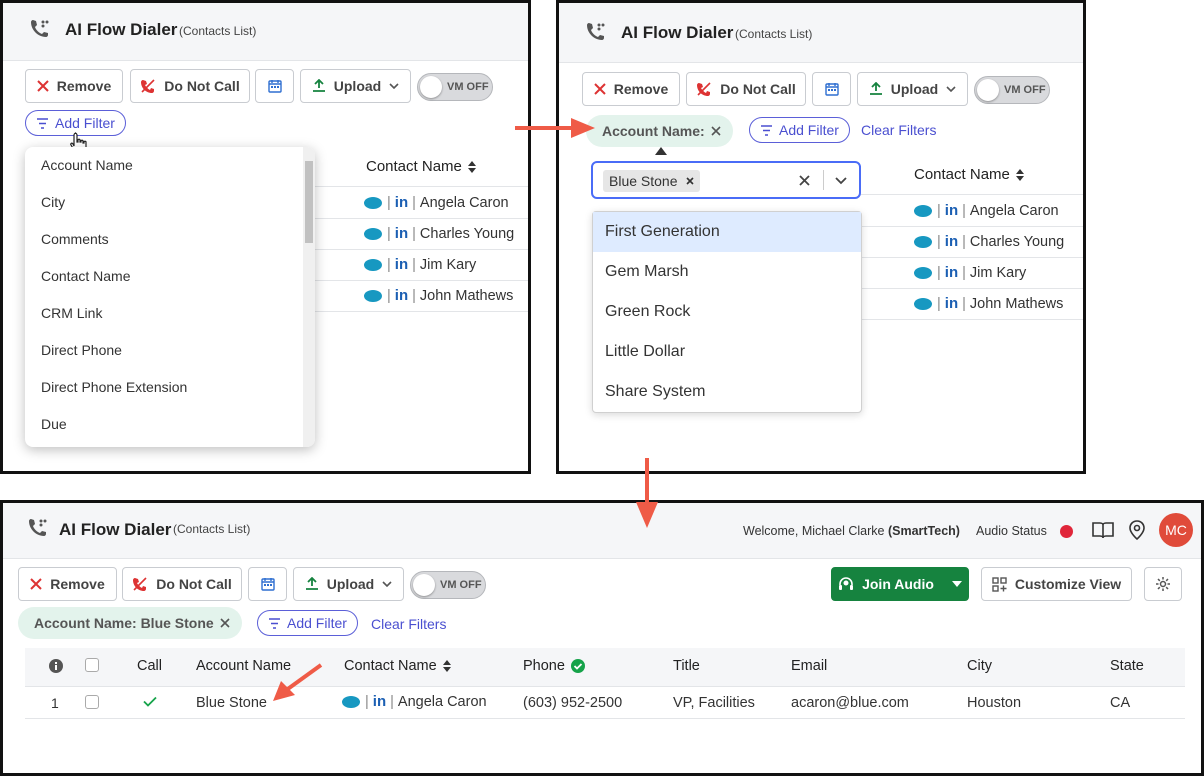 The height and width of the screenshot is (776, 1204). I want to click on join-audio-button: Join Audio, so click(900, 584).